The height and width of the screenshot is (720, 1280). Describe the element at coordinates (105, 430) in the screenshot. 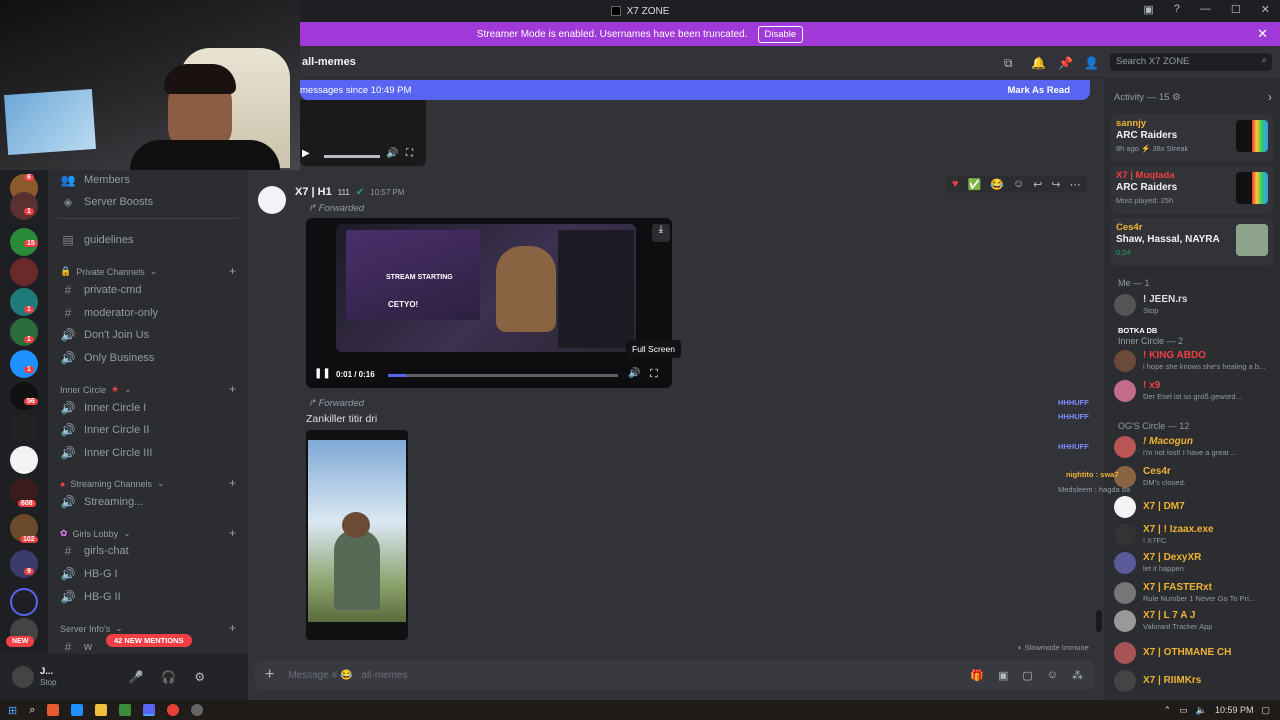

I see `channel-inner-circle-2: 🔊 Inner Circle II` at that location.